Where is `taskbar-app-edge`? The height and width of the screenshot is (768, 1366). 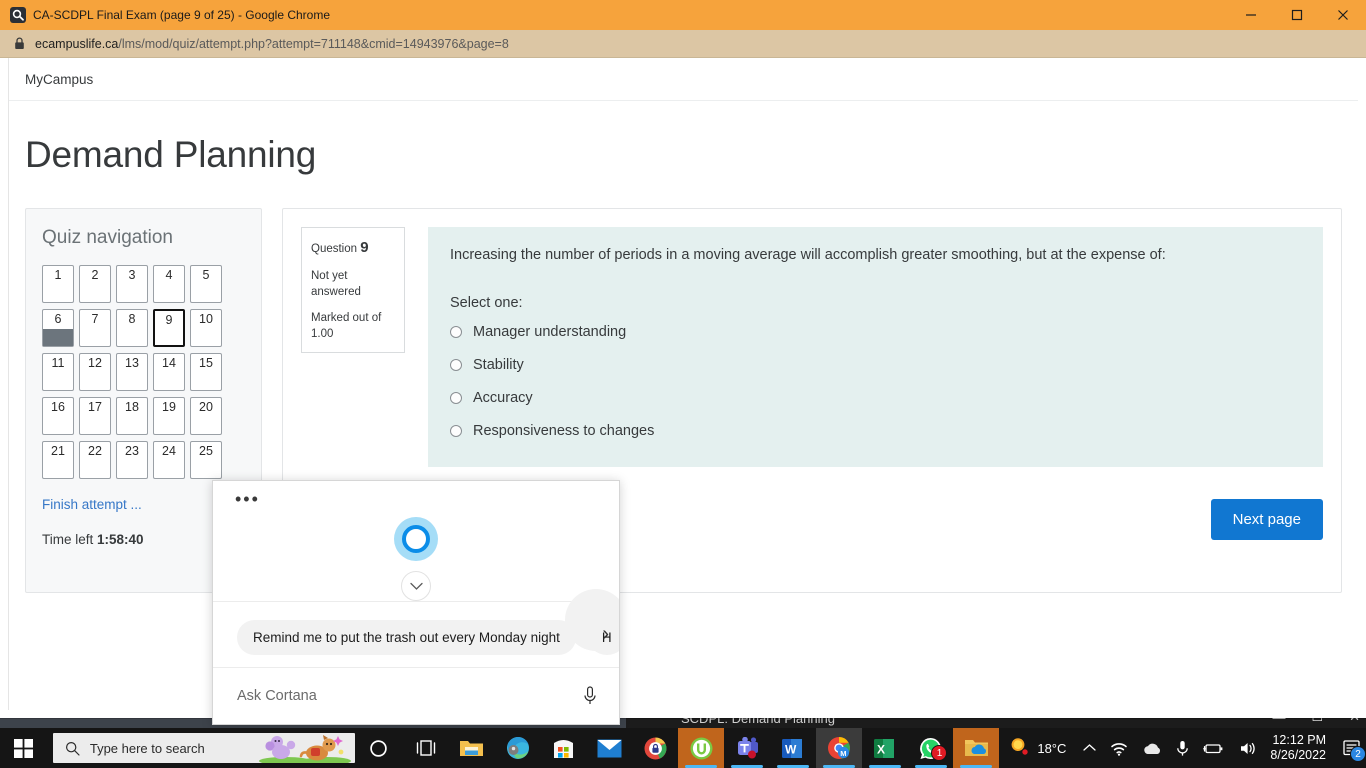
taskbar-app-edge is located at coordinates (518, 748).